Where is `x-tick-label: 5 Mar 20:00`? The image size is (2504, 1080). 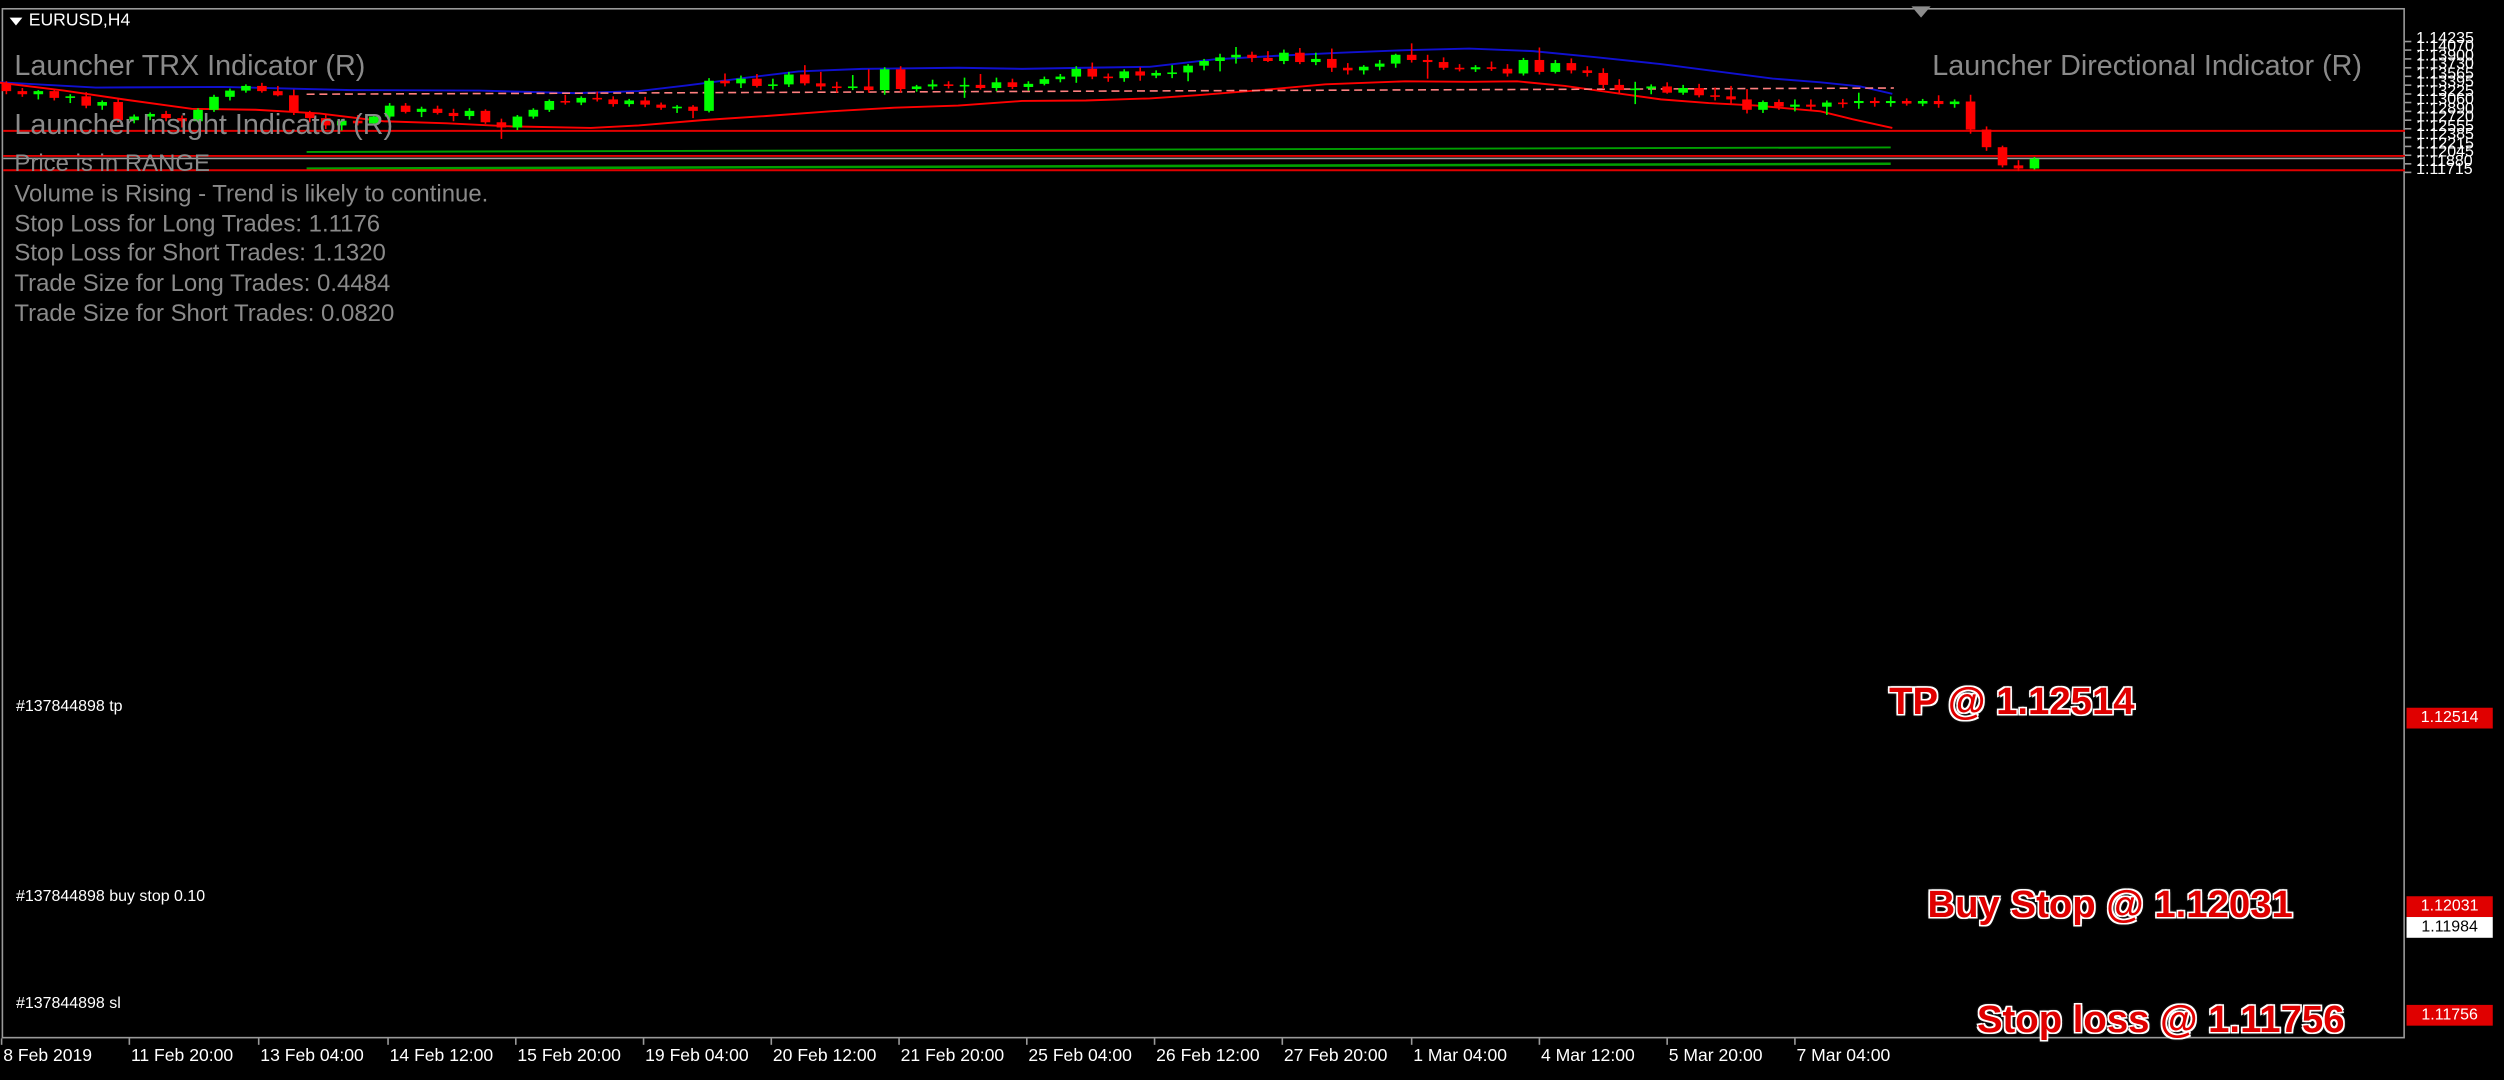 x-tick-label: 5 Mar 20:00 is located at coordinates (1715, 1056).